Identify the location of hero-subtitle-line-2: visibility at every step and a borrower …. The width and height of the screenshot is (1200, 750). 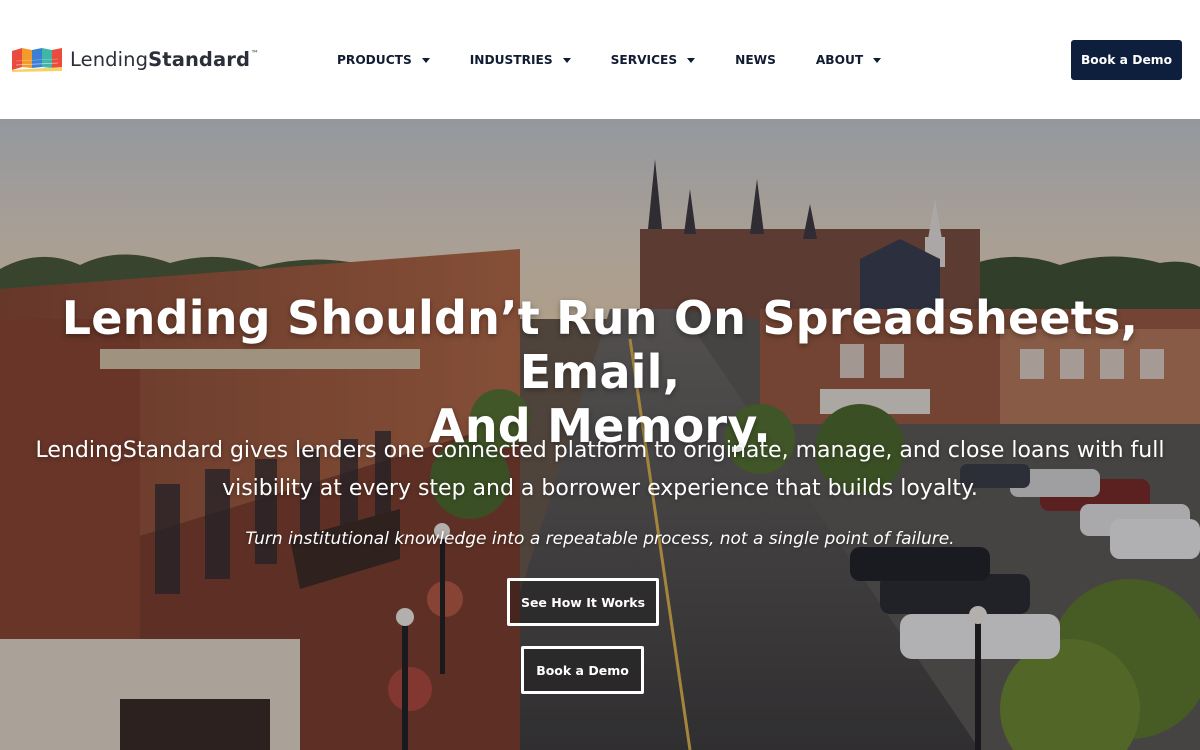
(600, 488).